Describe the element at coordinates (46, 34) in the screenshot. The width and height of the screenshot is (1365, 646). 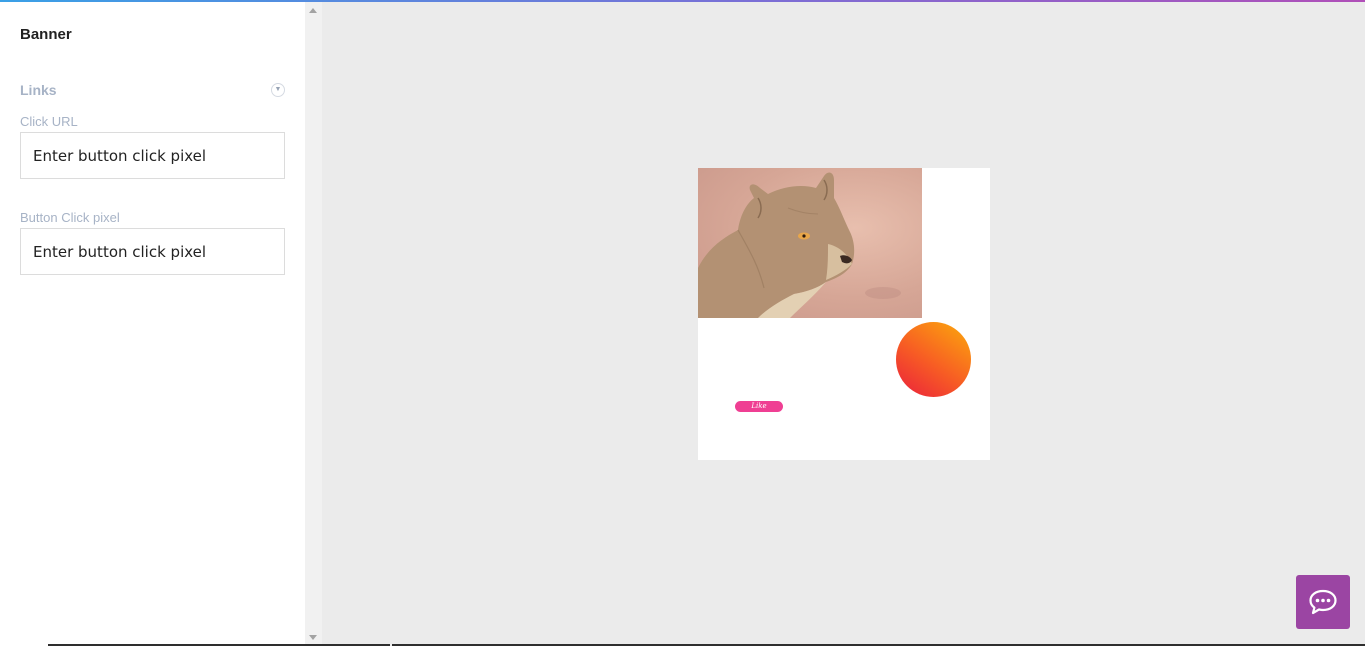
I see `panel-title: Banner` at that location.